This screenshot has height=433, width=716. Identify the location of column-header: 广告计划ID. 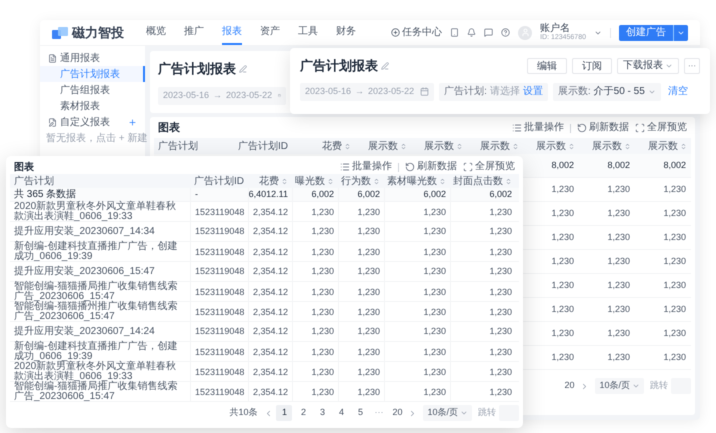
(263, 147).